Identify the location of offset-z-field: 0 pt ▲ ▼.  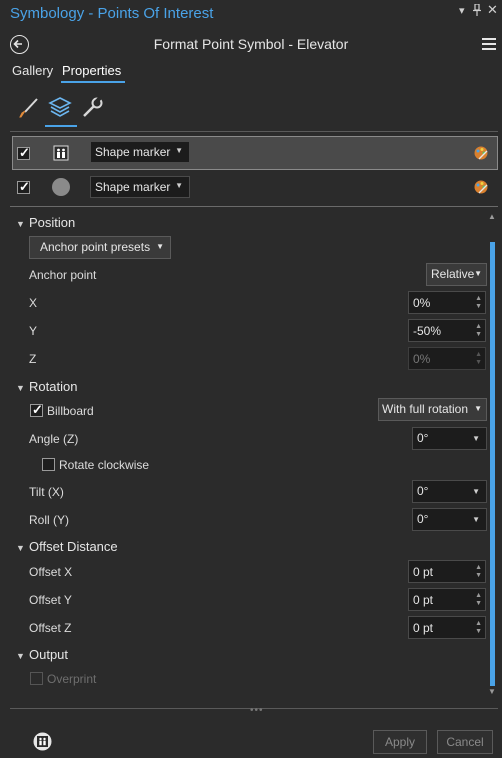
(447, 627).